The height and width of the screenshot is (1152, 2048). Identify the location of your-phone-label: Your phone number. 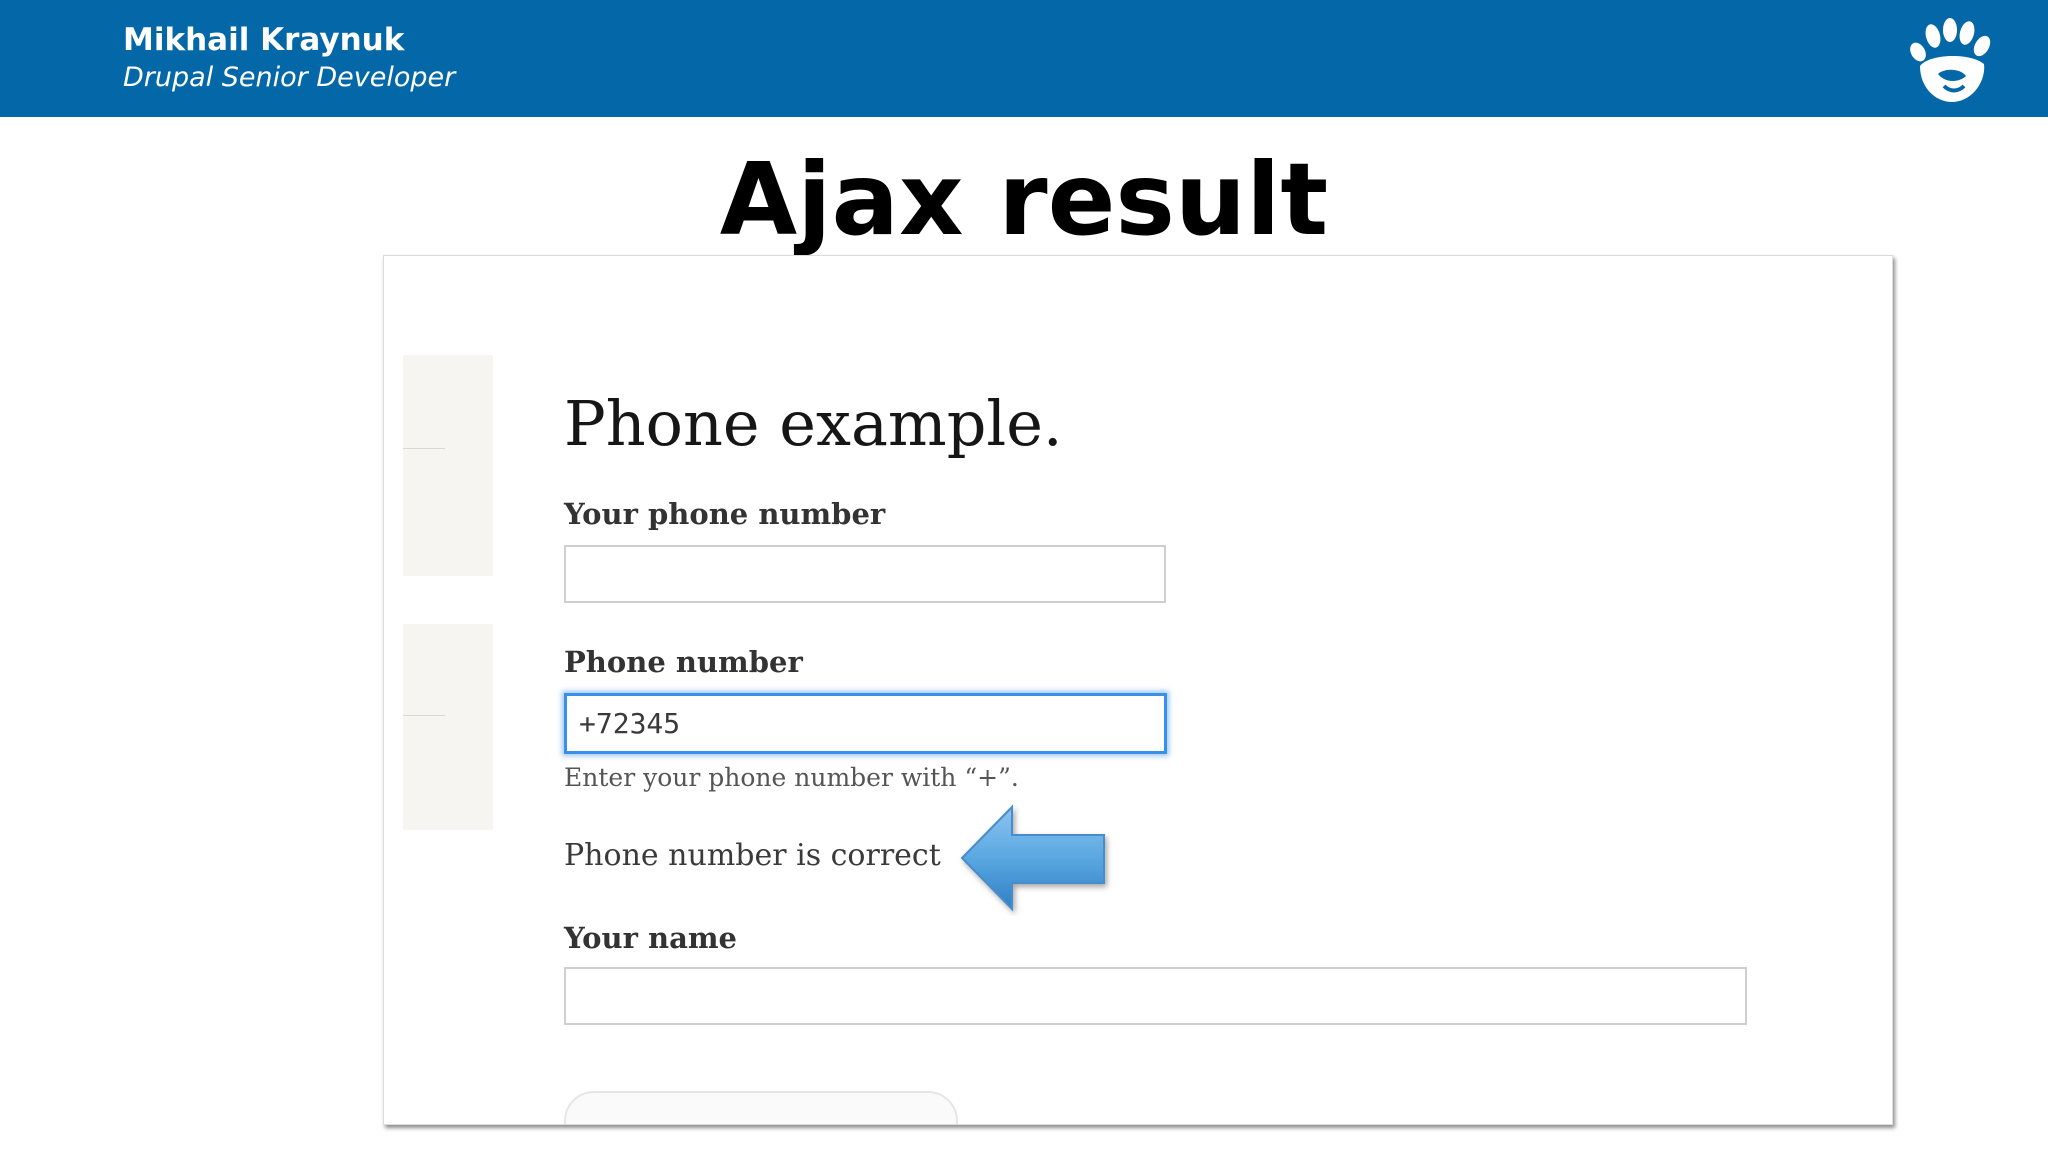
(725, 514).